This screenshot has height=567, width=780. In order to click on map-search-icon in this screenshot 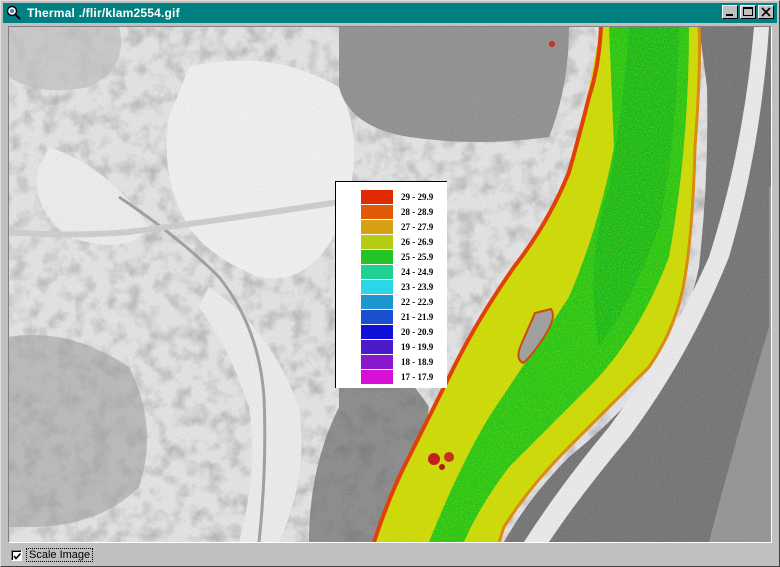, I will do `click(13, 12)`.